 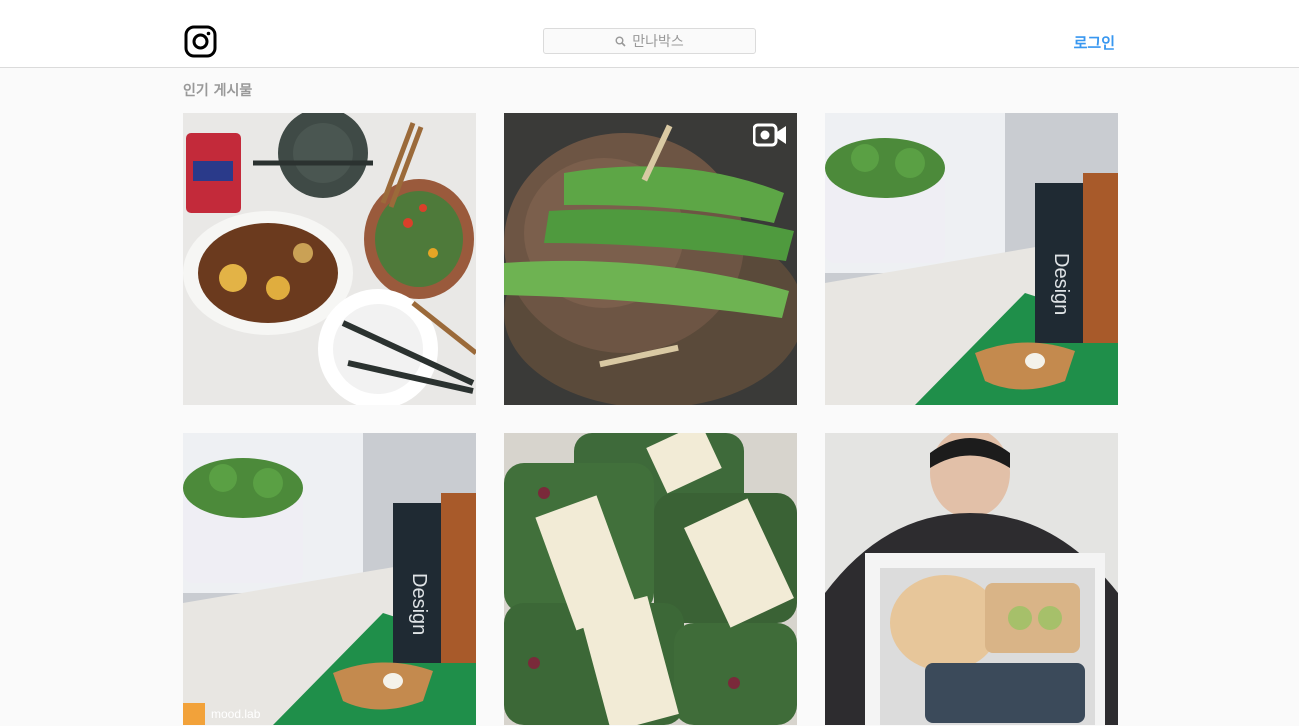 What do you see at coordinates (200, 41) in the screenshot?
I see `instagram-camera-icon` at bounding box center [200, 41].